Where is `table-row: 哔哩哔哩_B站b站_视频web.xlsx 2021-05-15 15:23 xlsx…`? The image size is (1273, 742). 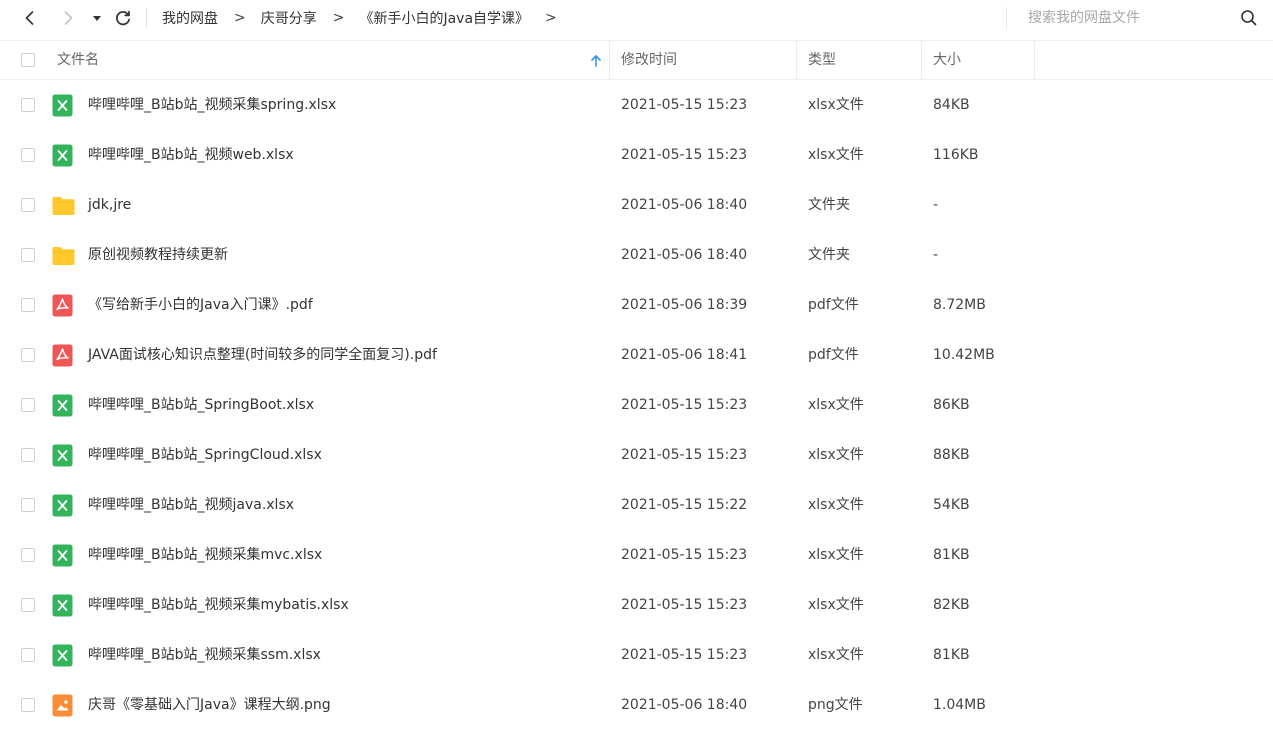 table-row: 哔哩哔哩_B站b站_视频web.xlsx 2021-05-15 15:23 xlsx… is located at coordinates (636, 155).